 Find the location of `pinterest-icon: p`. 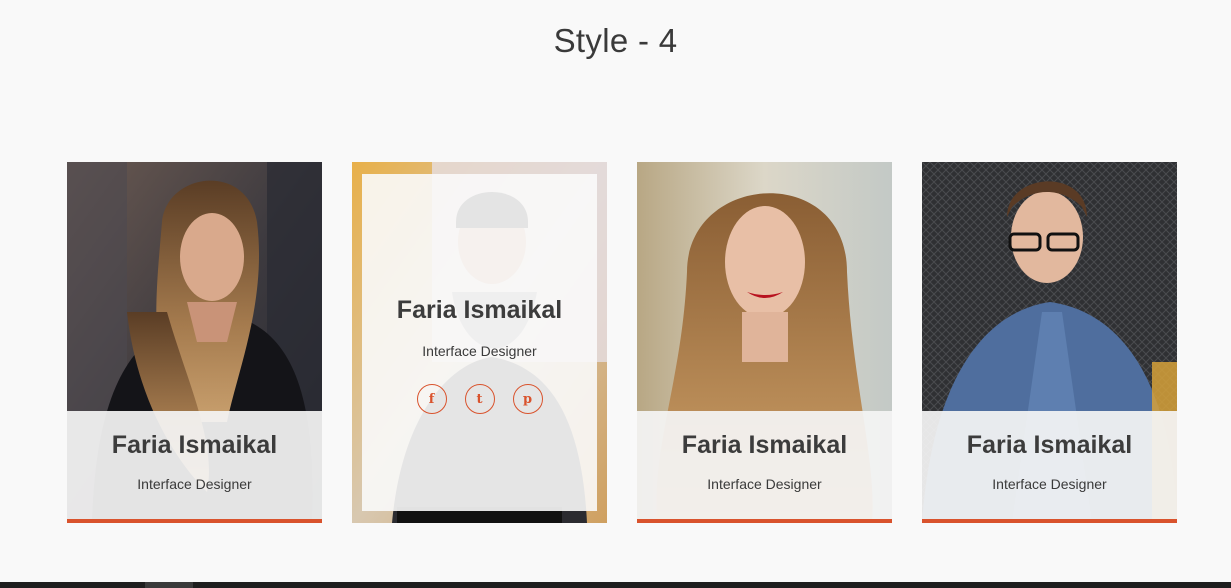

pinterest-icon: p is located at coordinates (527, 399).